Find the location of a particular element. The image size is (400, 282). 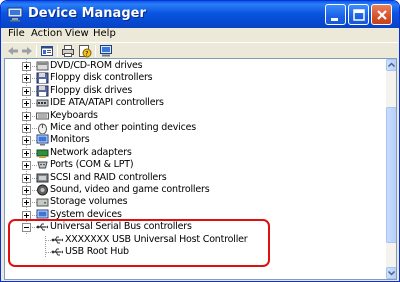

tree-category-item: Monitors is located at coordinates (194, 140).